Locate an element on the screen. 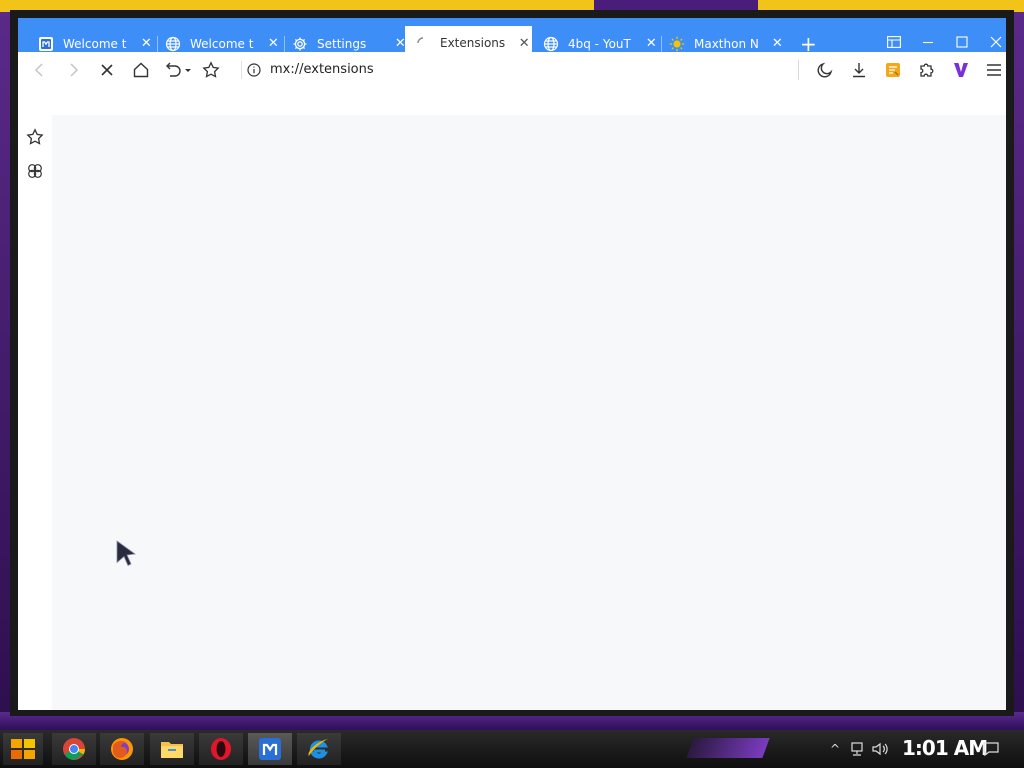  tab-label: Settings is located at coordinates (342, 43).